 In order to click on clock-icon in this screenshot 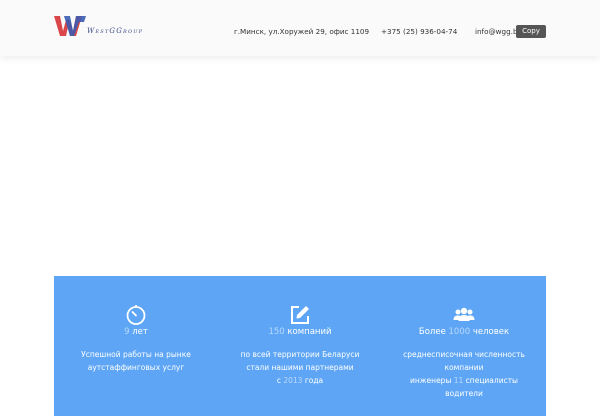, I will do `click(136, 315)`.